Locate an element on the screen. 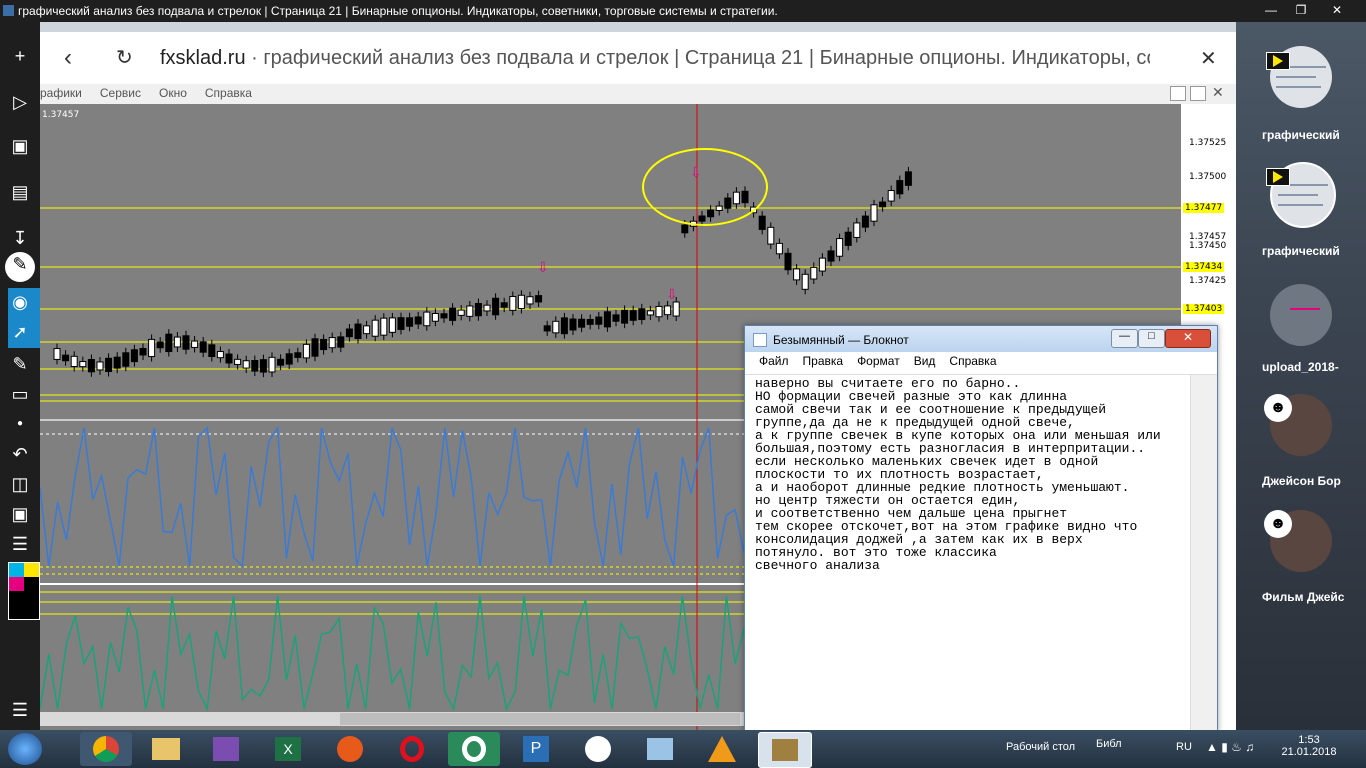 The image size is (1366, 768). clipboard-icon: ☰ is located at coordinates (20, 544).